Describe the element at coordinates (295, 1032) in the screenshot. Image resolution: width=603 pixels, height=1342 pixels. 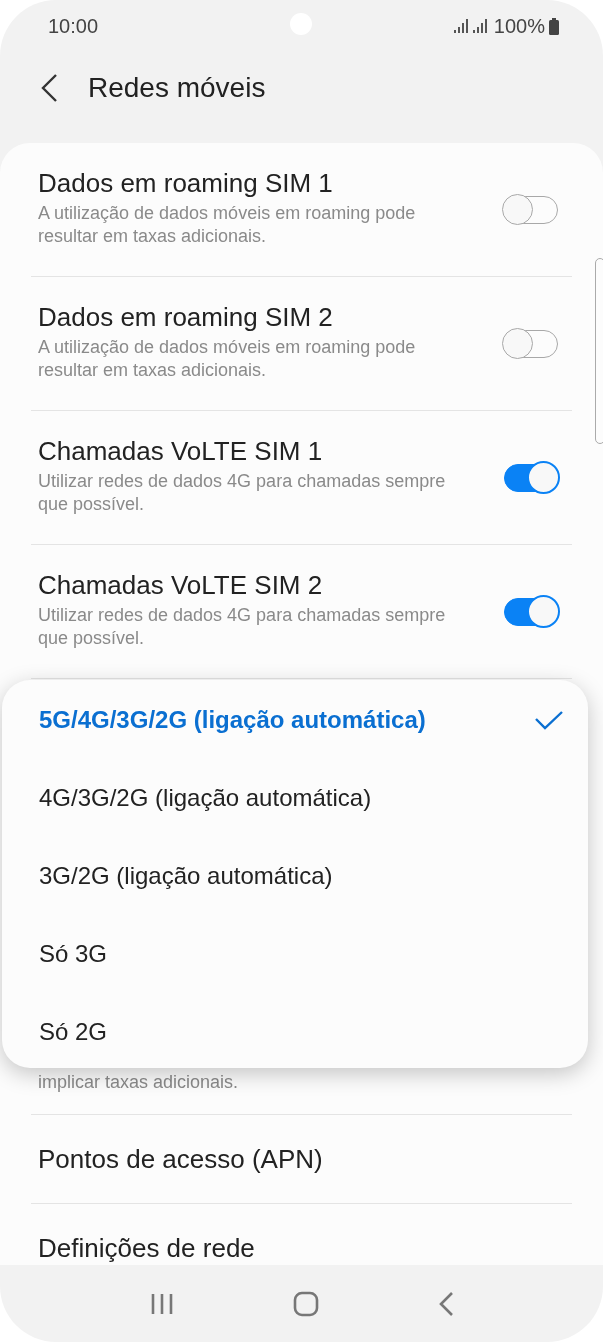
I see `menu-option: Só 2G` at that location.